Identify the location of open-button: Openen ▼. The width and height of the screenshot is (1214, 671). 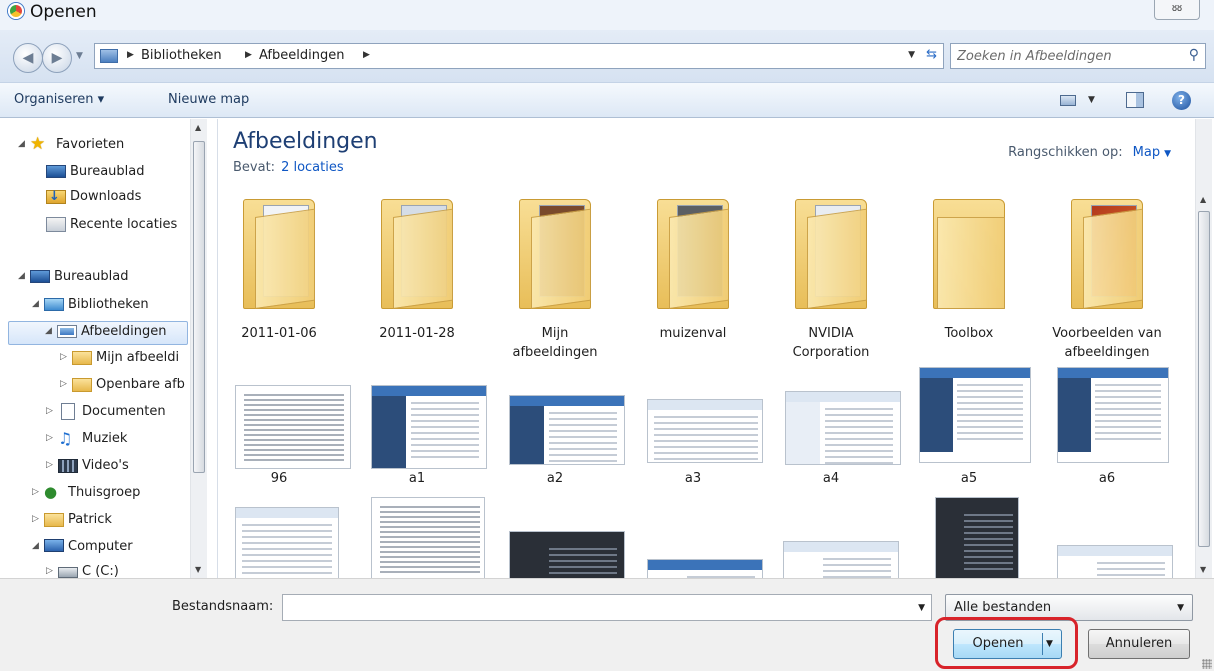
(1007, 644).